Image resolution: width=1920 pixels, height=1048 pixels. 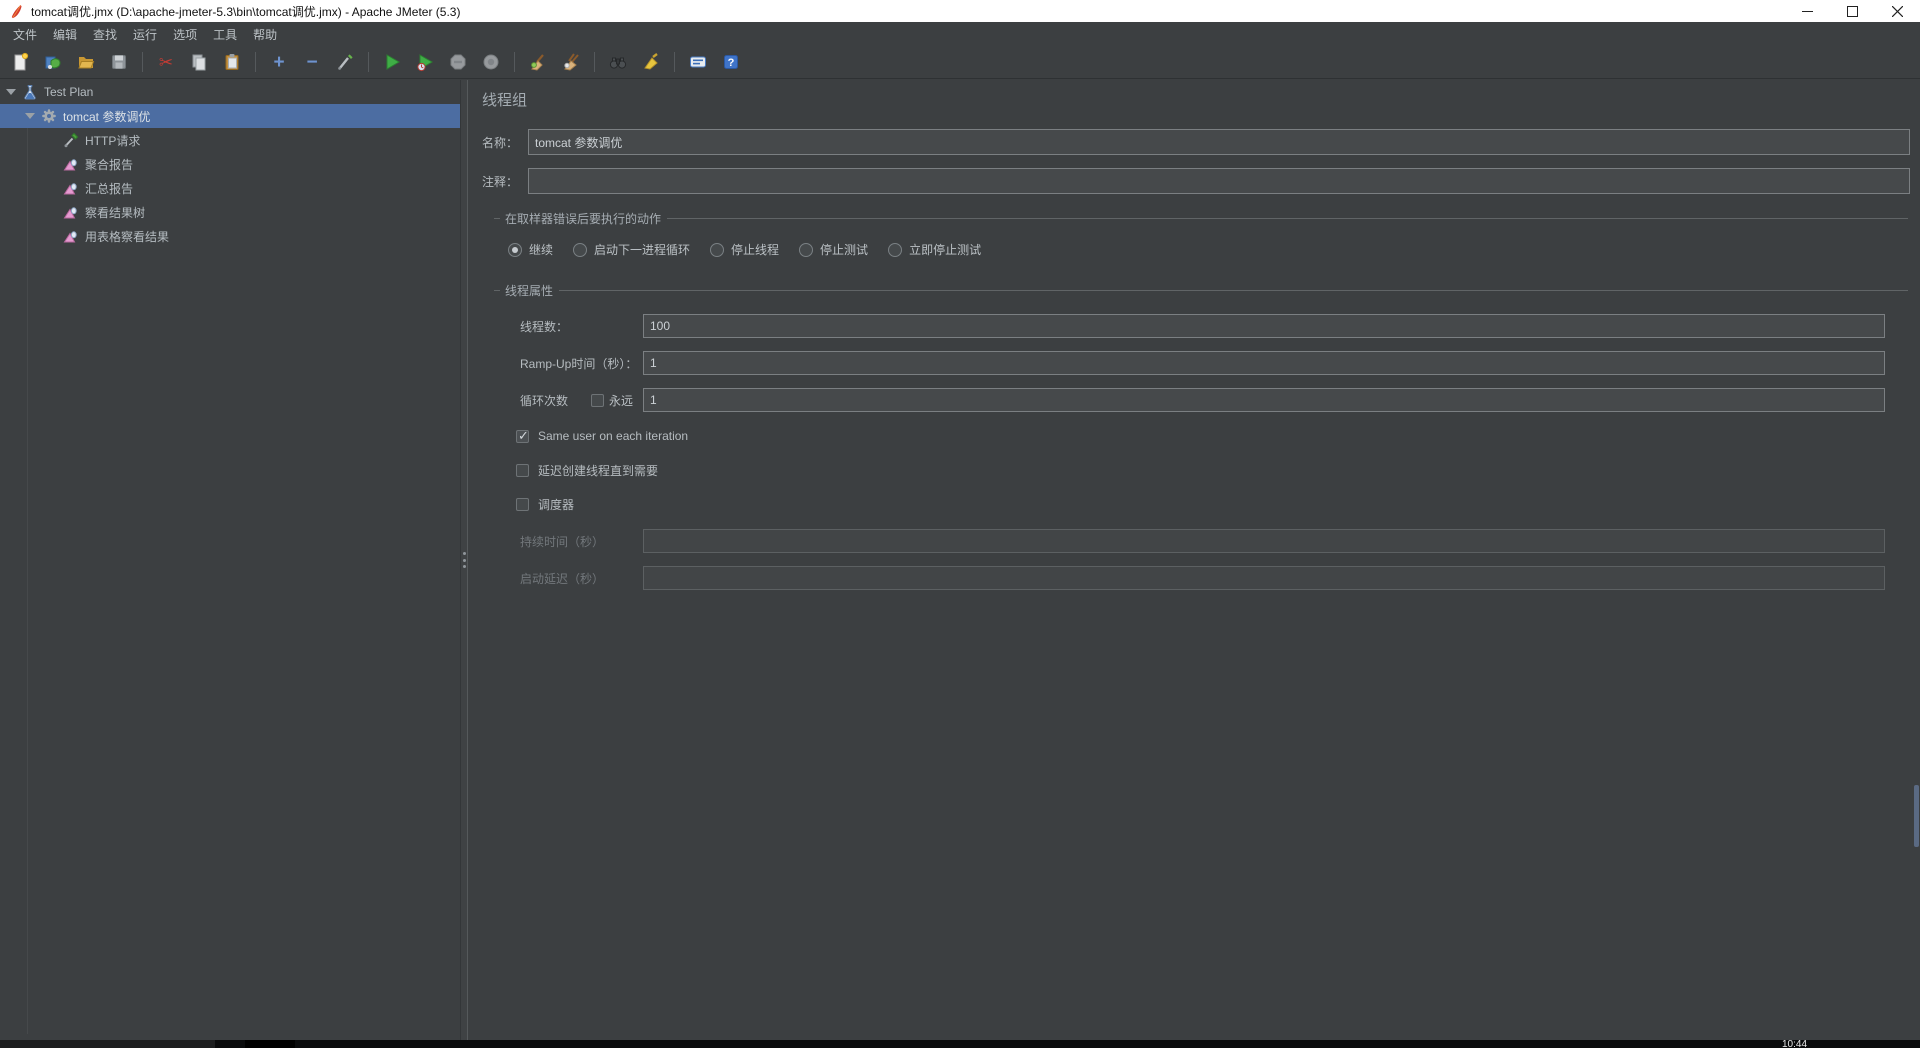 I want to click on startup-delay-input, so click(x=1264, y=578).